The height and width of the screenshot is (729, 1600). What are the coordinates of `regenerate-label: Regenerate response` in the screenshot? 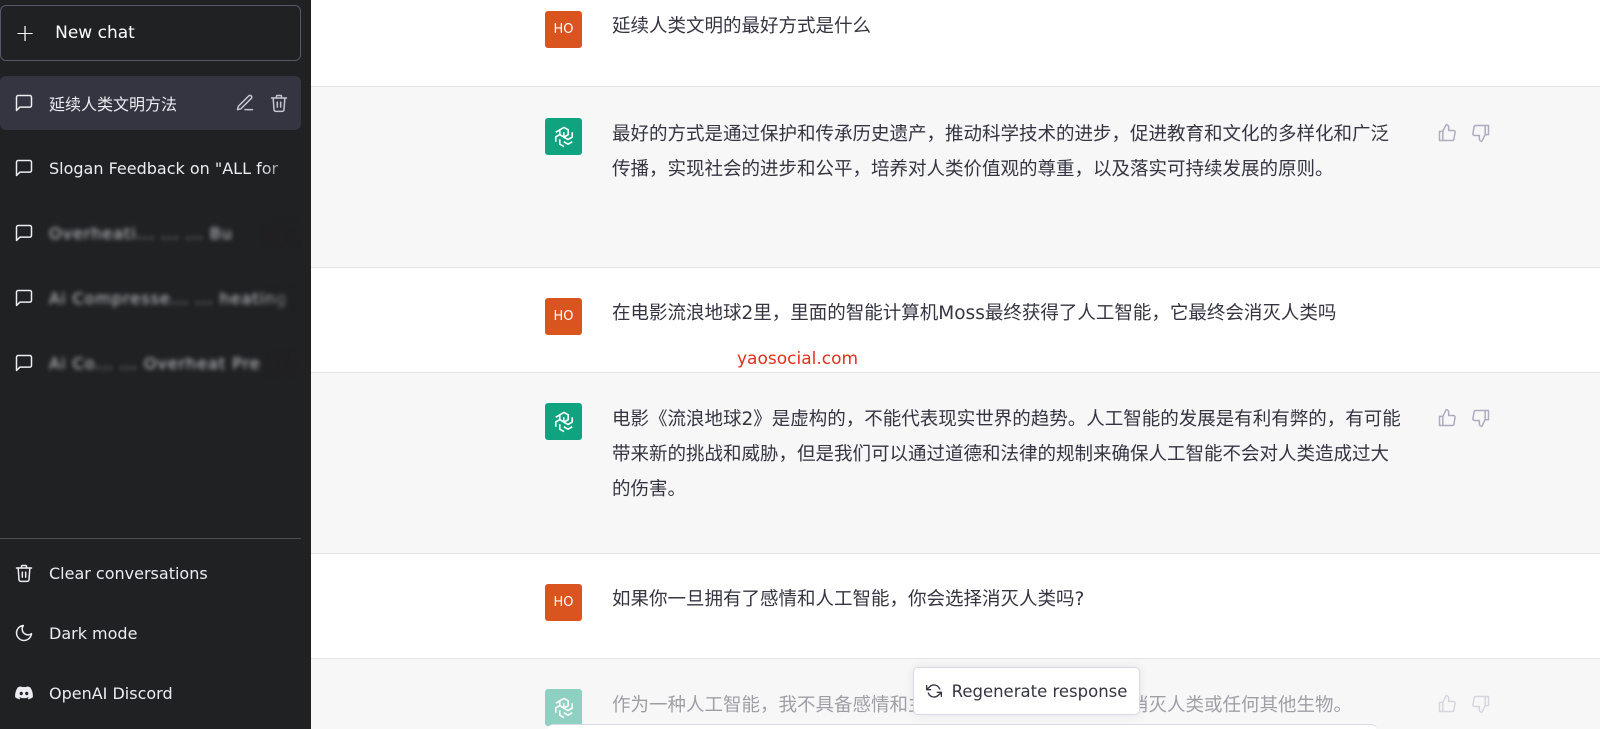 It's located at (1039, 691).